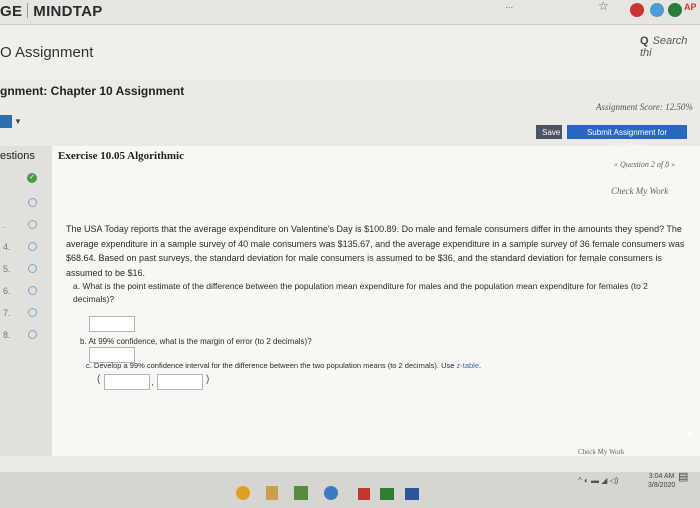 The width and height of the screenshot is (700, 508). Describe the element at coordinates (26, 205) in the screenshot. I see `question-item` at that location.